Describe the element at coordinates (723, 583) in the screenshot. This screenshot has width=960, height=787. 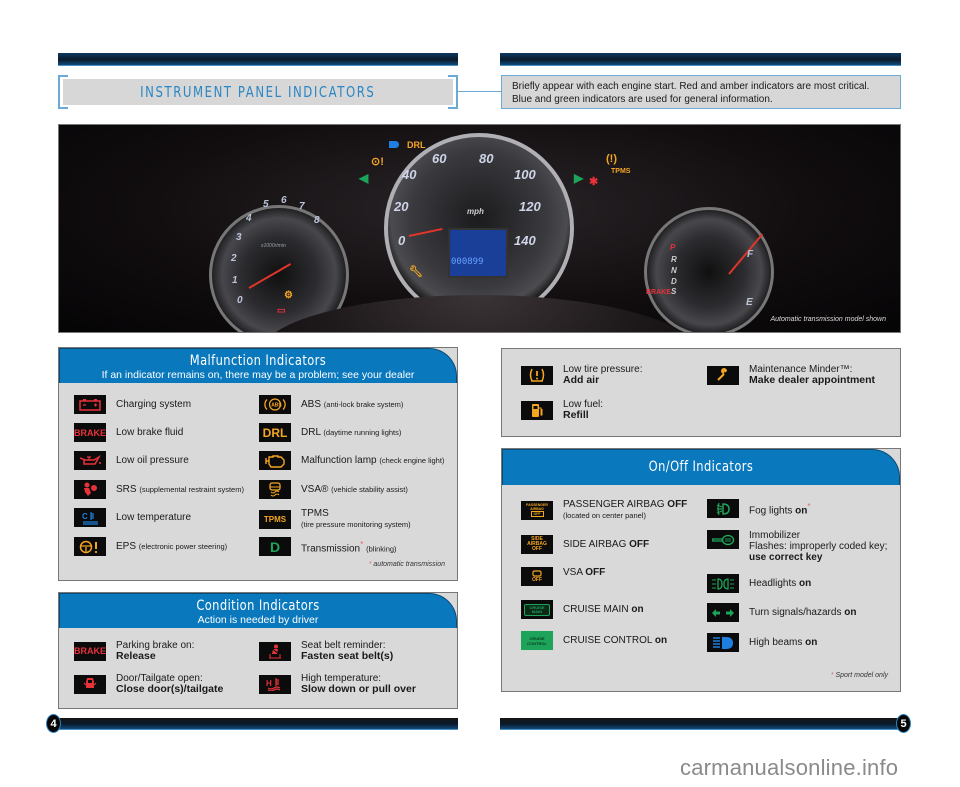
I see `headlights-icon` at that location.